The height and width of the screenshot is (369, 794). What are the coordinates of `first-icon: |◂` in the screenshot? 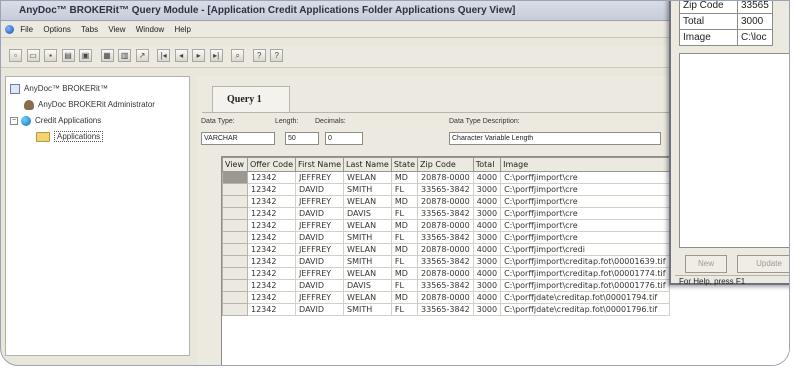 It's located at (164, 55).